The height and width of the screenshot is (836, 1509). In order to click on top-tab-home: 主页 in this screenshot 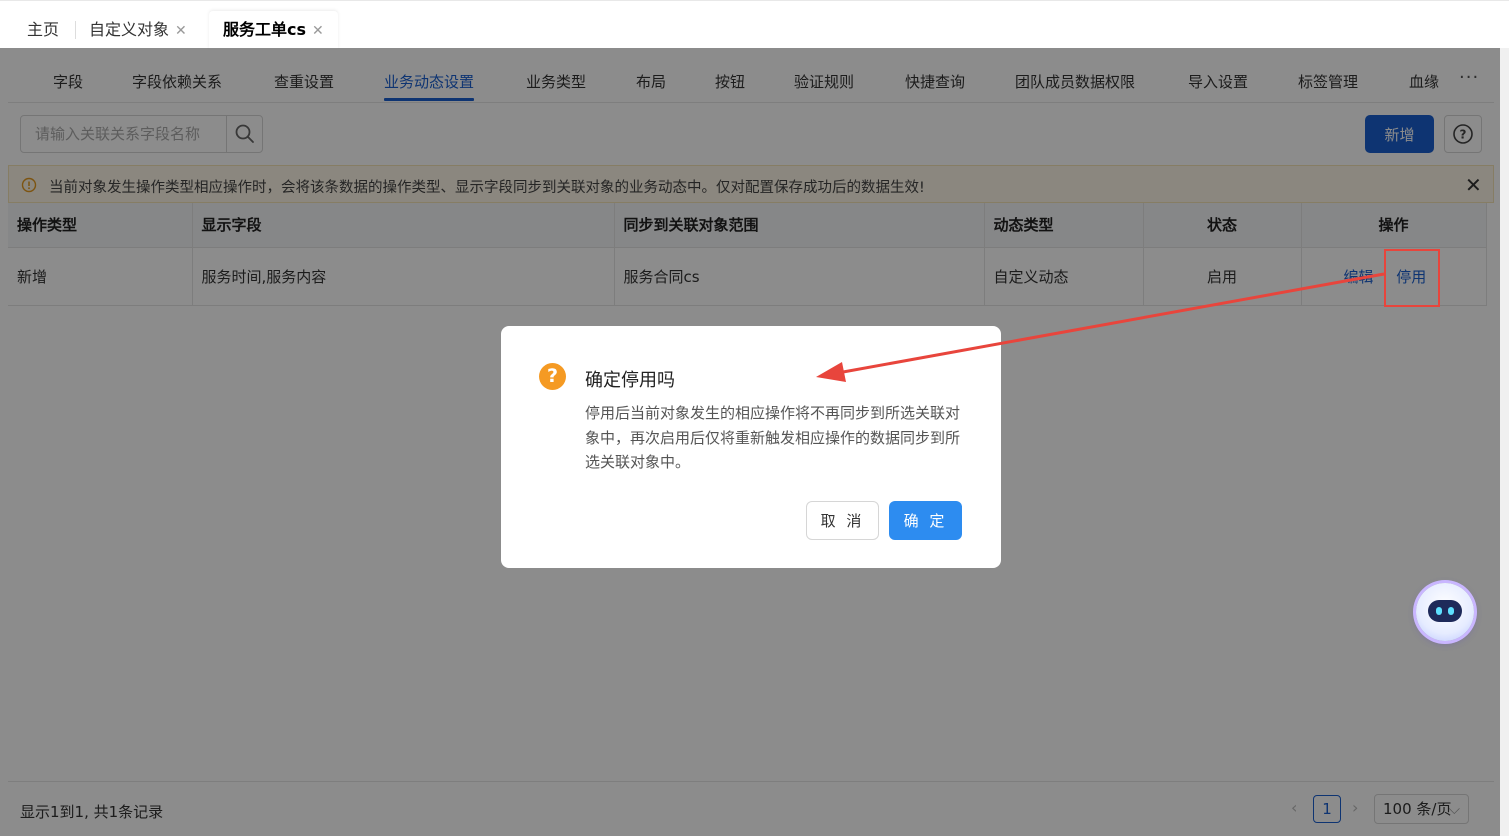, I will do `click(43, 30)`.